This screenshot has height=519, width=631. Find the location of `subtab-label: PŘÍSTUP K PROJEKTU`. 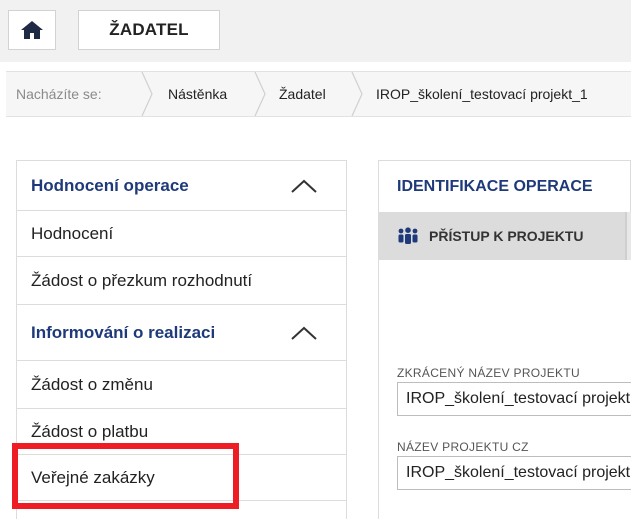

subtab-label: PŘÍSTUP K PROJEKTU is located at coordinates (506, 236).